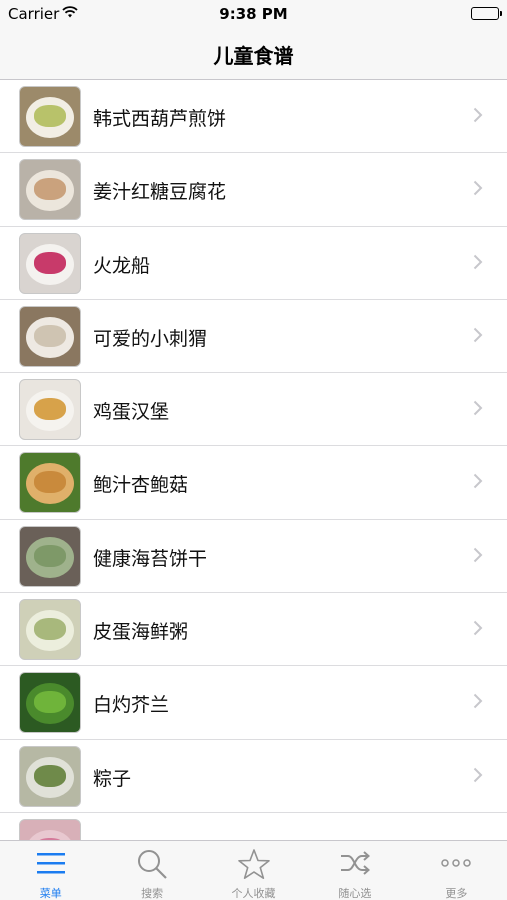  Describe the element at coordinates (50, 870) in the screenshot. I see `tab-menu: 菜单` at that location.